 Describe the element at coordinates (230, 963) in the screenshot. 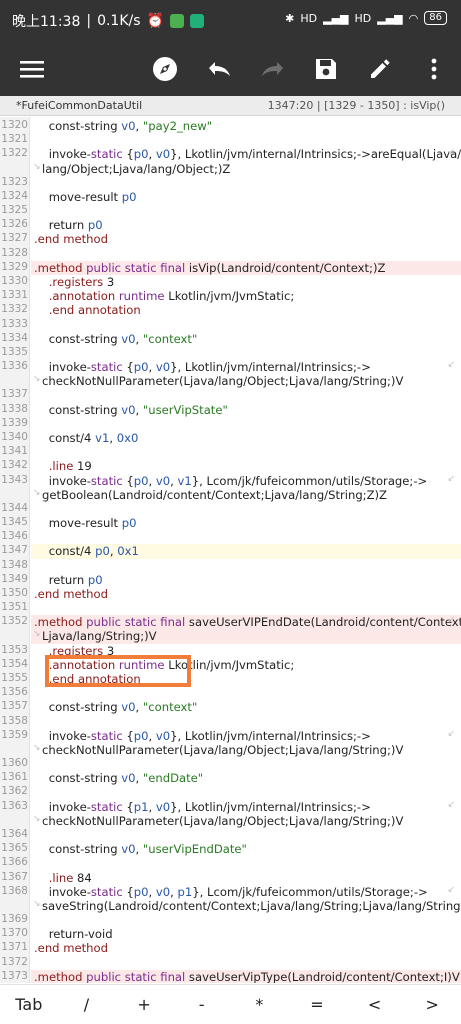

I see `code-line-1372: 1372` at that location.